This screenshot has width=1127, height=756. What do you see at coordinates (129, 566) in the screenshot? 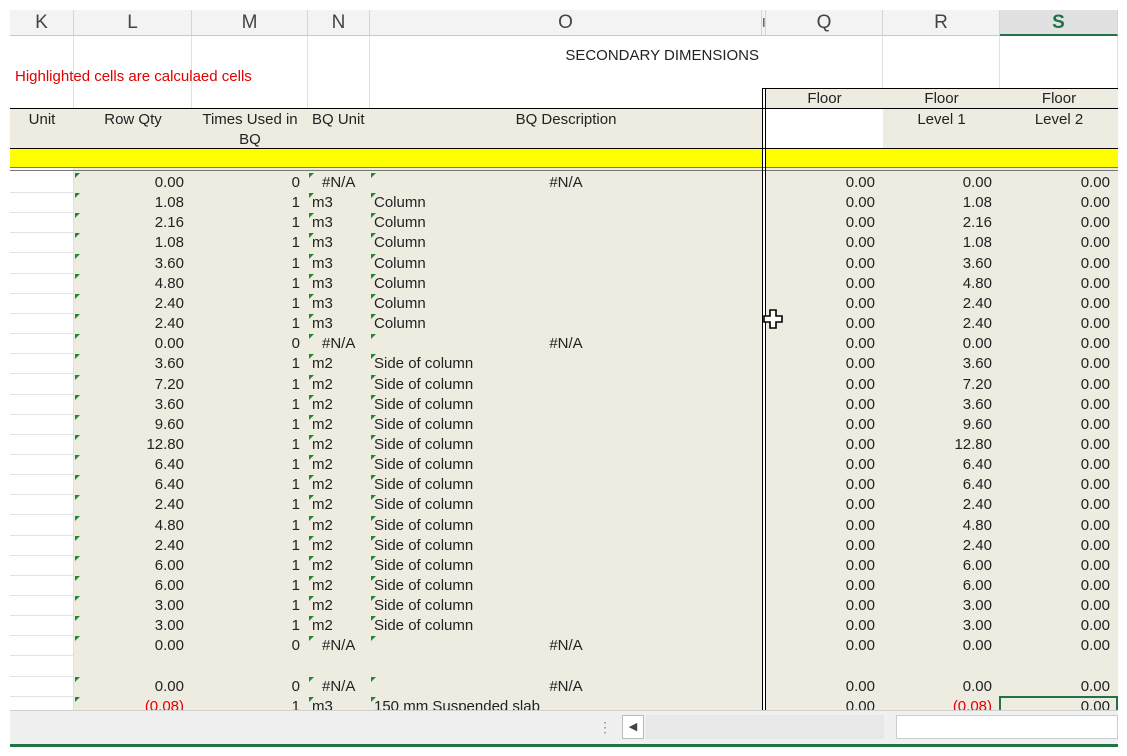
I see `row-qty-cell: 6.00` at bounding box center [129, 566].